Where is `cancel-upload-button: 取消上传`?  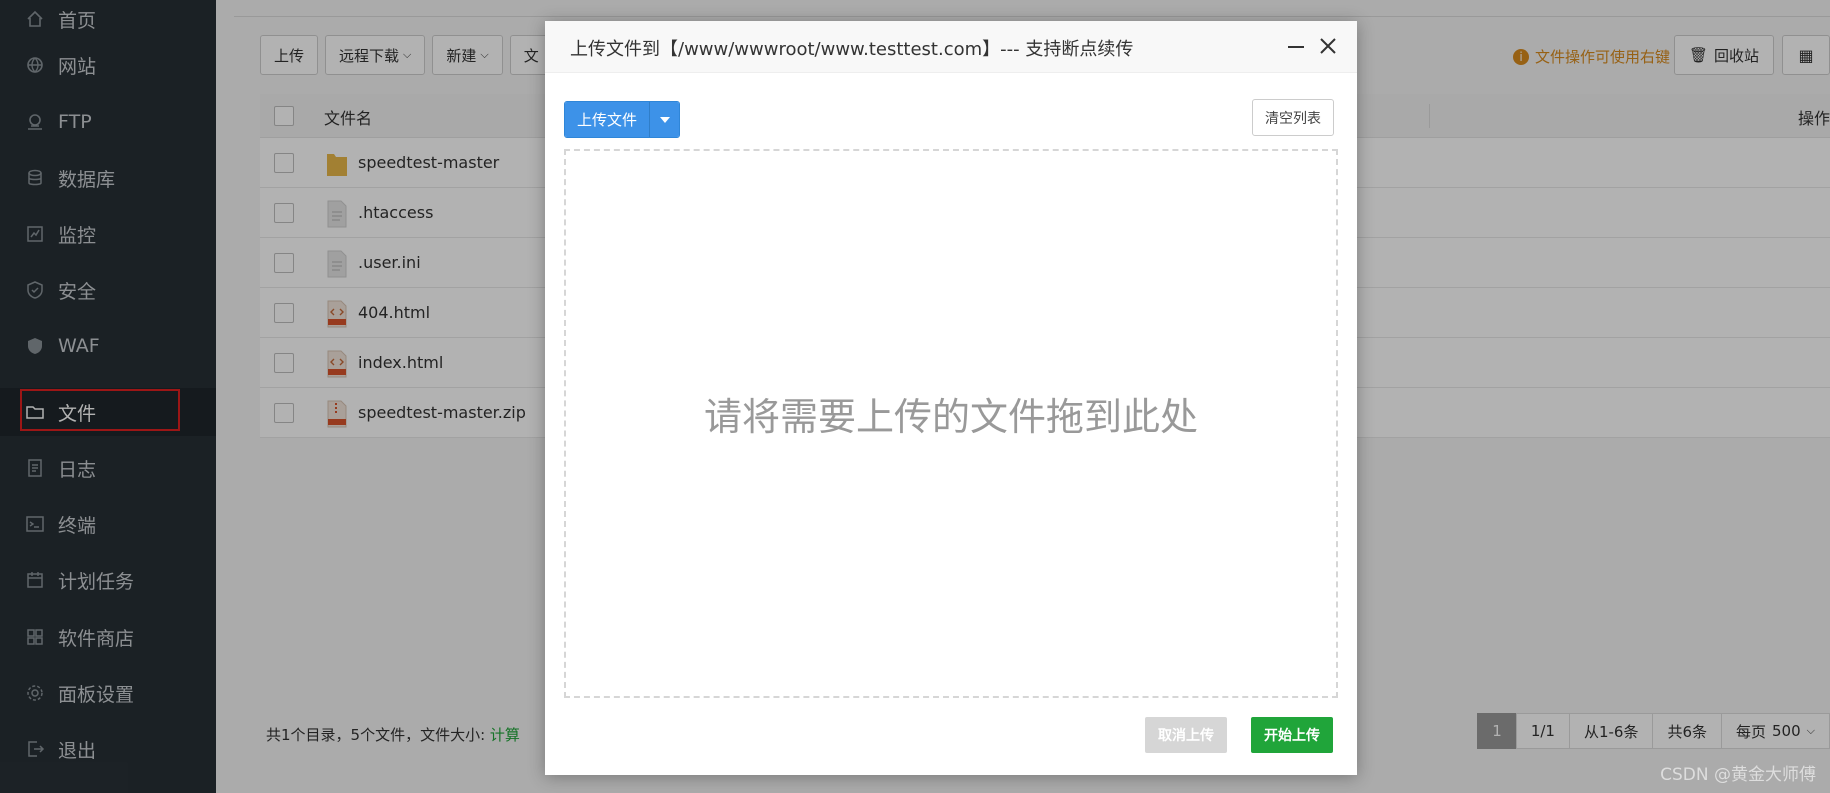
cancel-upload-button: 取消上传 is located at coordinates (1186, 735).